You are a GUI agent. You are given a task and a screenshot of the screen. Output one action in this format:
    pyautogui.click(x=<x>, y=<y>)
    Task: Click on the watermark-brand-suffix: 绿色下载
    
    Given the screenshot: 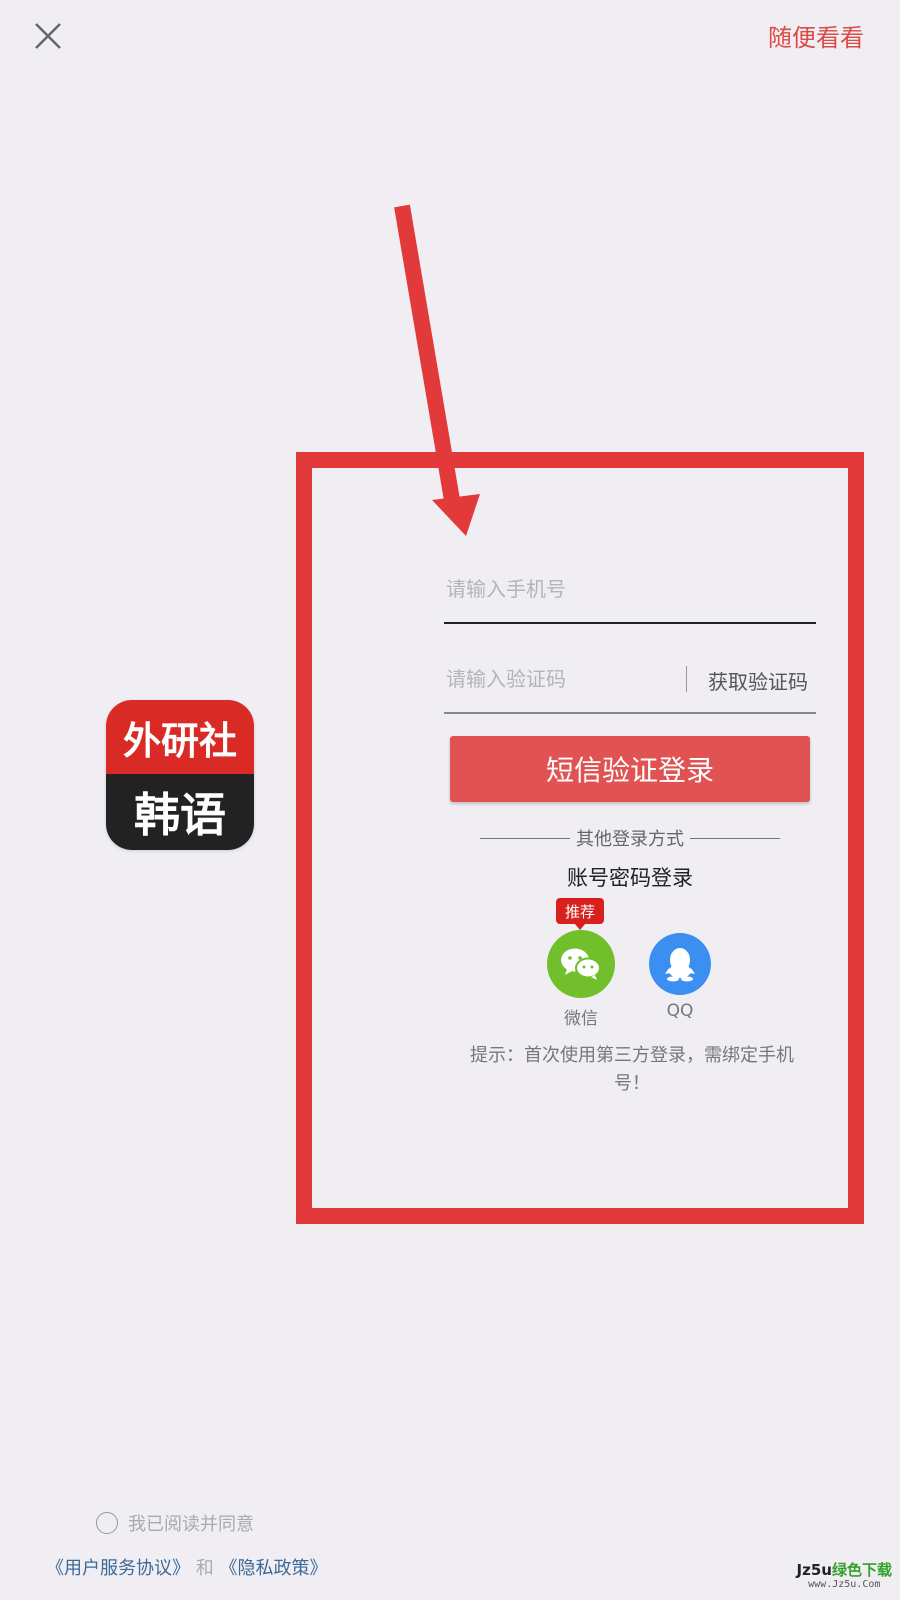 What is the action you would take?
    pyautogui.click(x=861, y=1570)
    